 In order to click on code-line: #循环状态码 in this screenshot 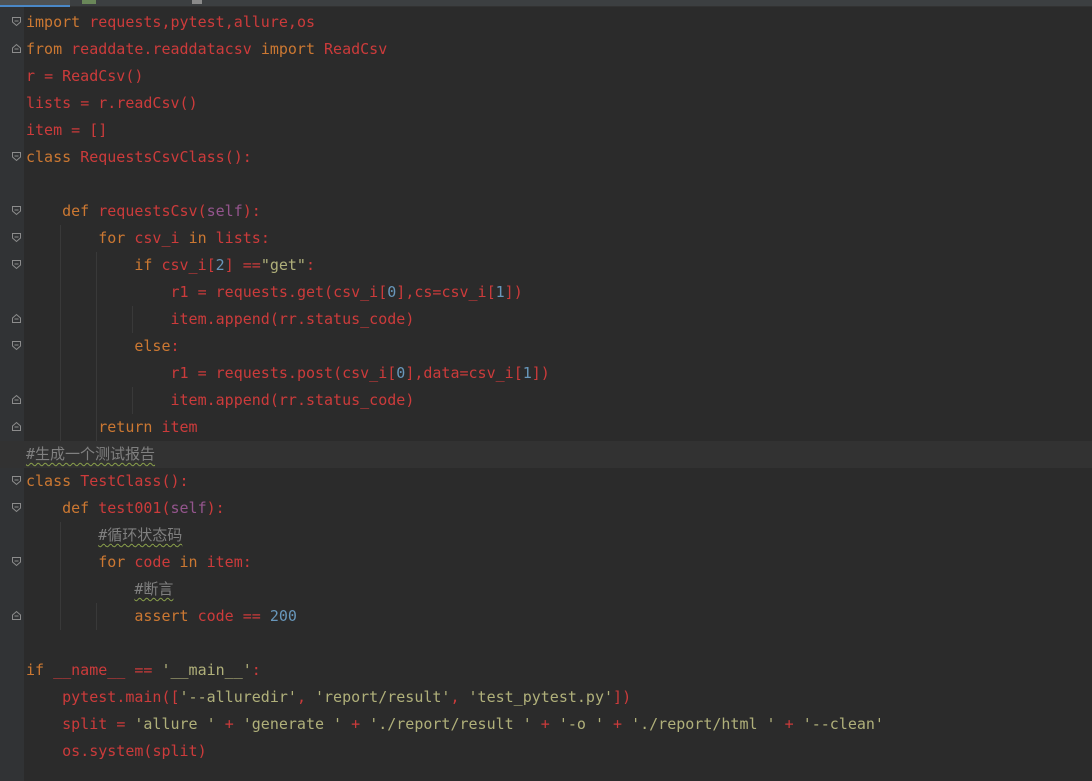, I will do `click(546, 535)`.